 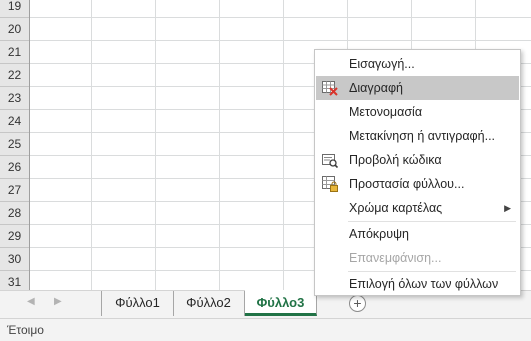 What do you see at coordinates (14, 52) in the screenshot?
I see `row-header: 21` at bounding box center [14, 52].